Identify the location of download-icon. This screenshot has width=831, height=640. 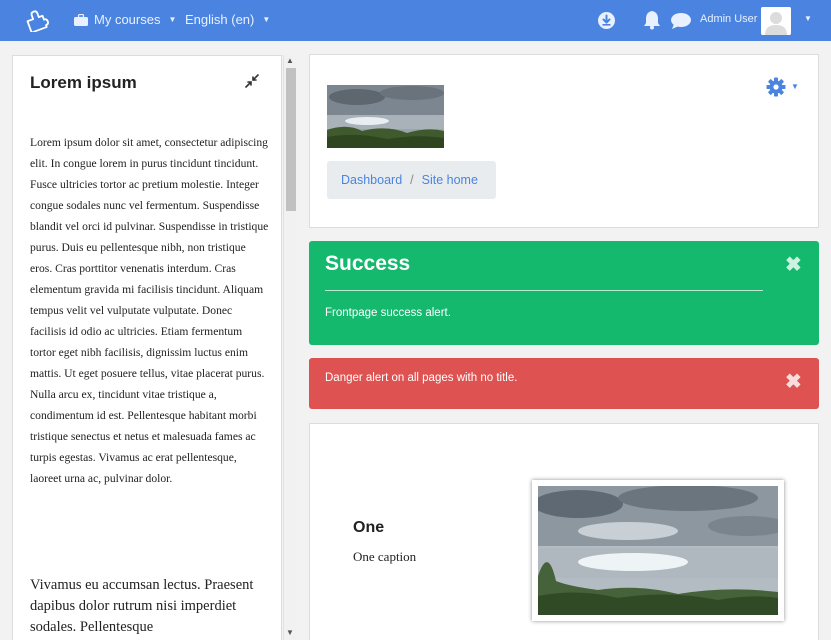
(606, 20).